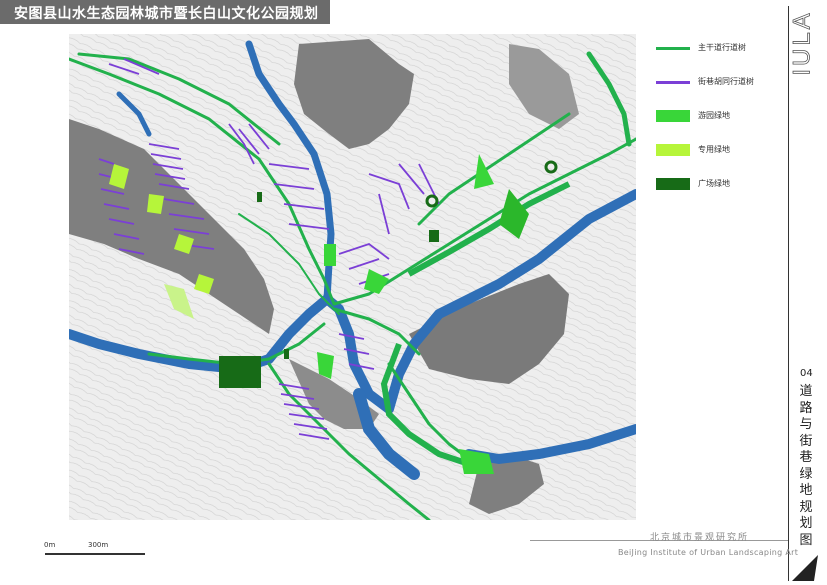  What do you see at coordinates (673, 82) in the screenshot?
I see `legend-swatch-alley` at bounding box center [673, 82].